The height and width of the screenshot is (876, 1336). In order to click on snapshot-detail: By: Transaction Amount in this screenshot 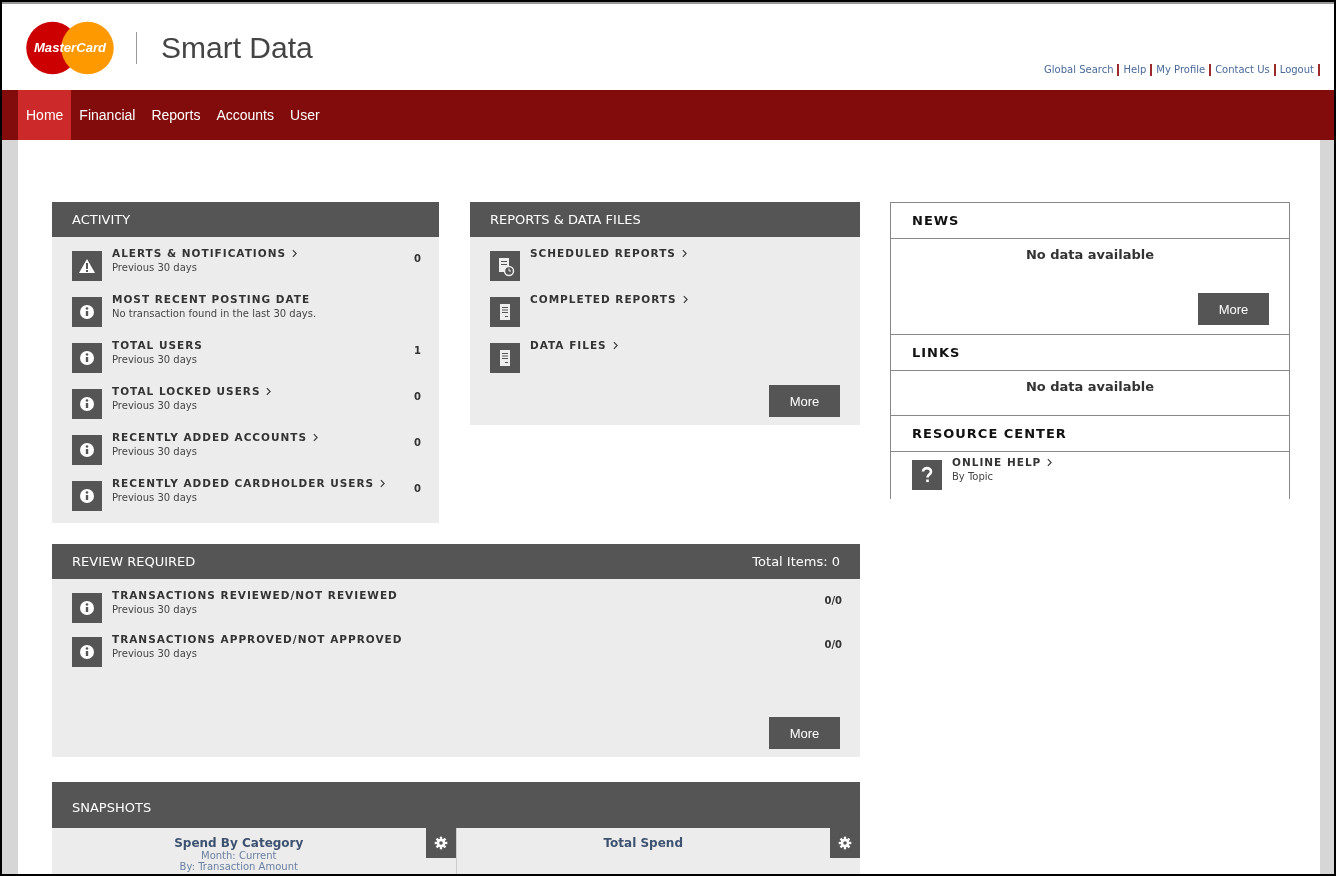, I will do `click(238, 866)`.